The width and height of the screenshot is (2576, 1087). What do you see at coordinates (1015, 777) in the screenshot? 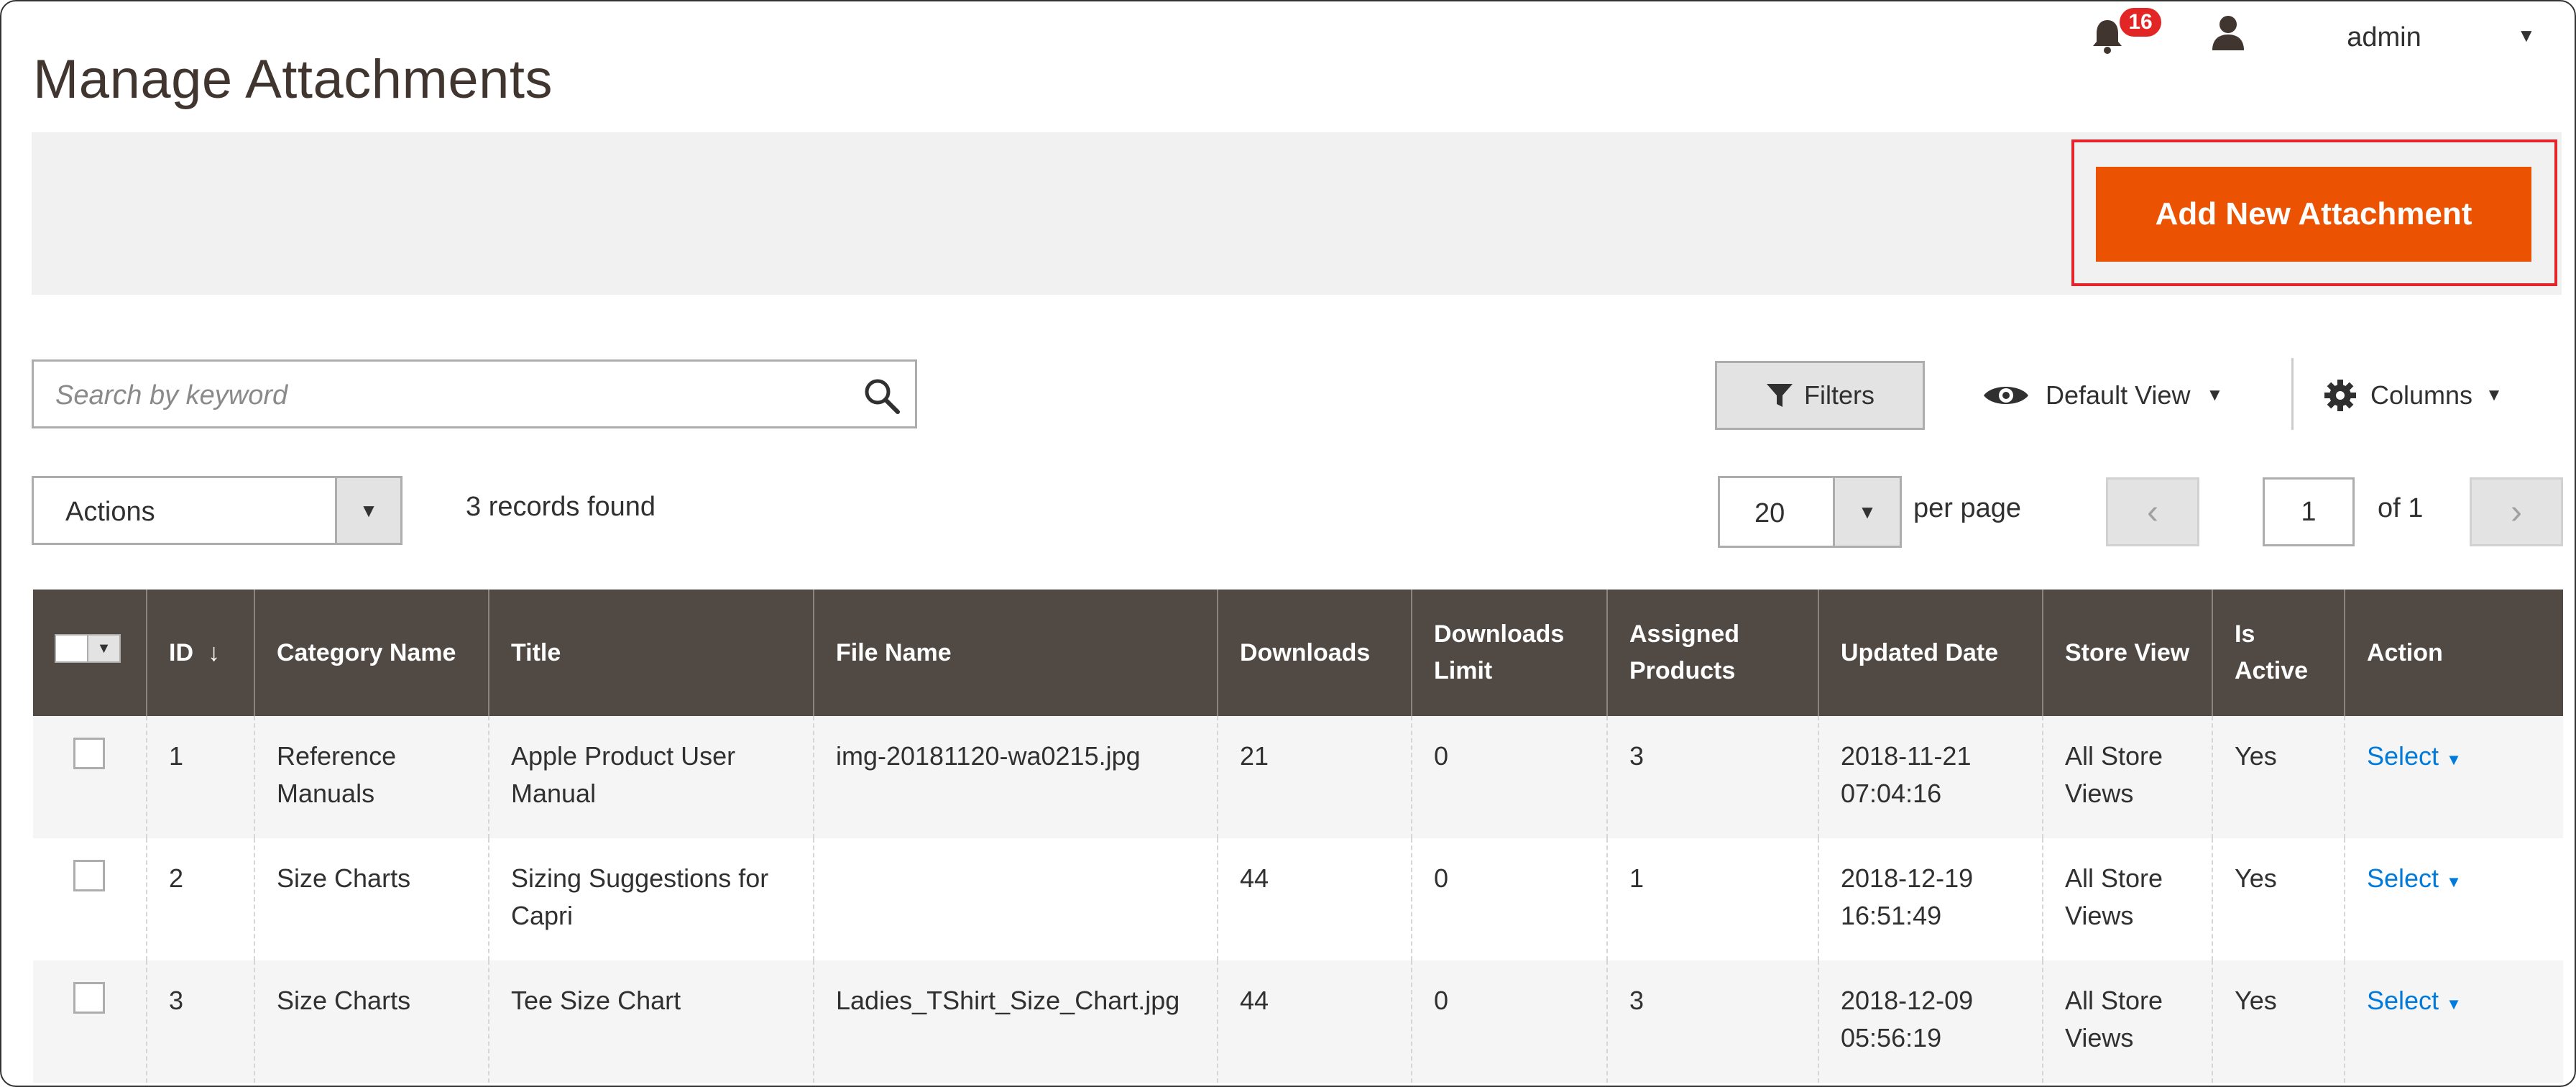
I see `cell-file-name: img-20181120-wa0215.jpg` at bounding box center [1015, 777].